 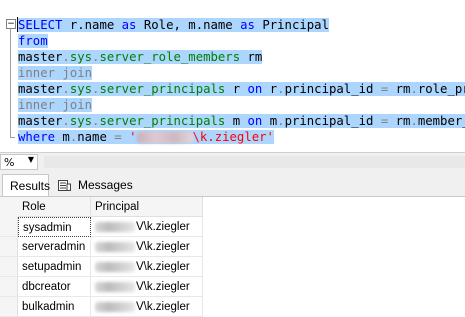 What do you see at coordinates (92, 25) in the screenshot?
I see `code-token: r.name` at bounding box center [92, 25].